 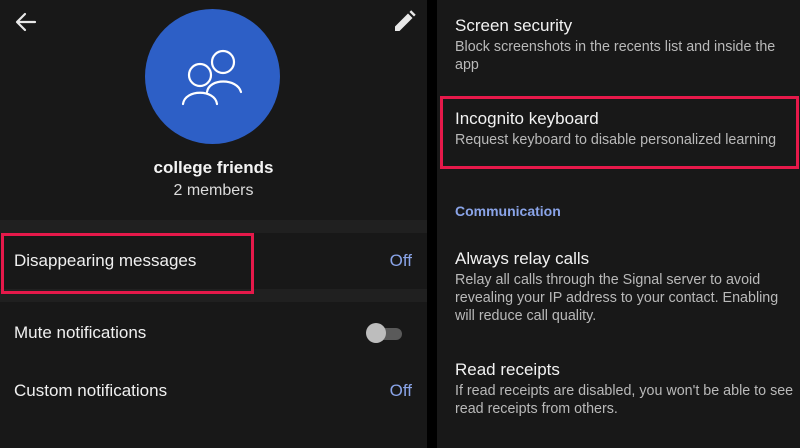 What do you see at coordinates (213, 190) in the screenshot?
I see `group-member-count: 2 members` at bounding box center [213, 190].